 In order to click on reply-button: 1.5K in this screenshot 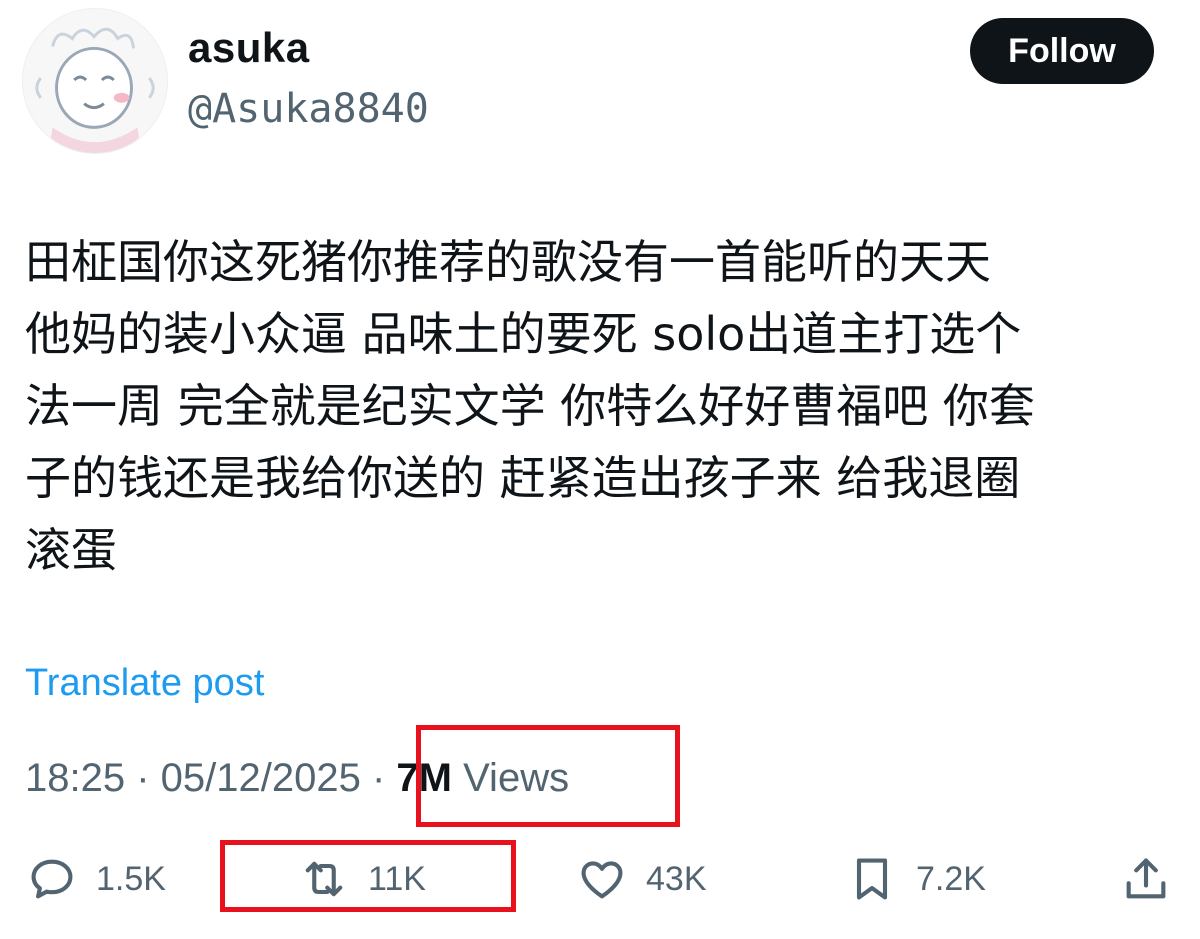, I will do `click(96, 879)`.